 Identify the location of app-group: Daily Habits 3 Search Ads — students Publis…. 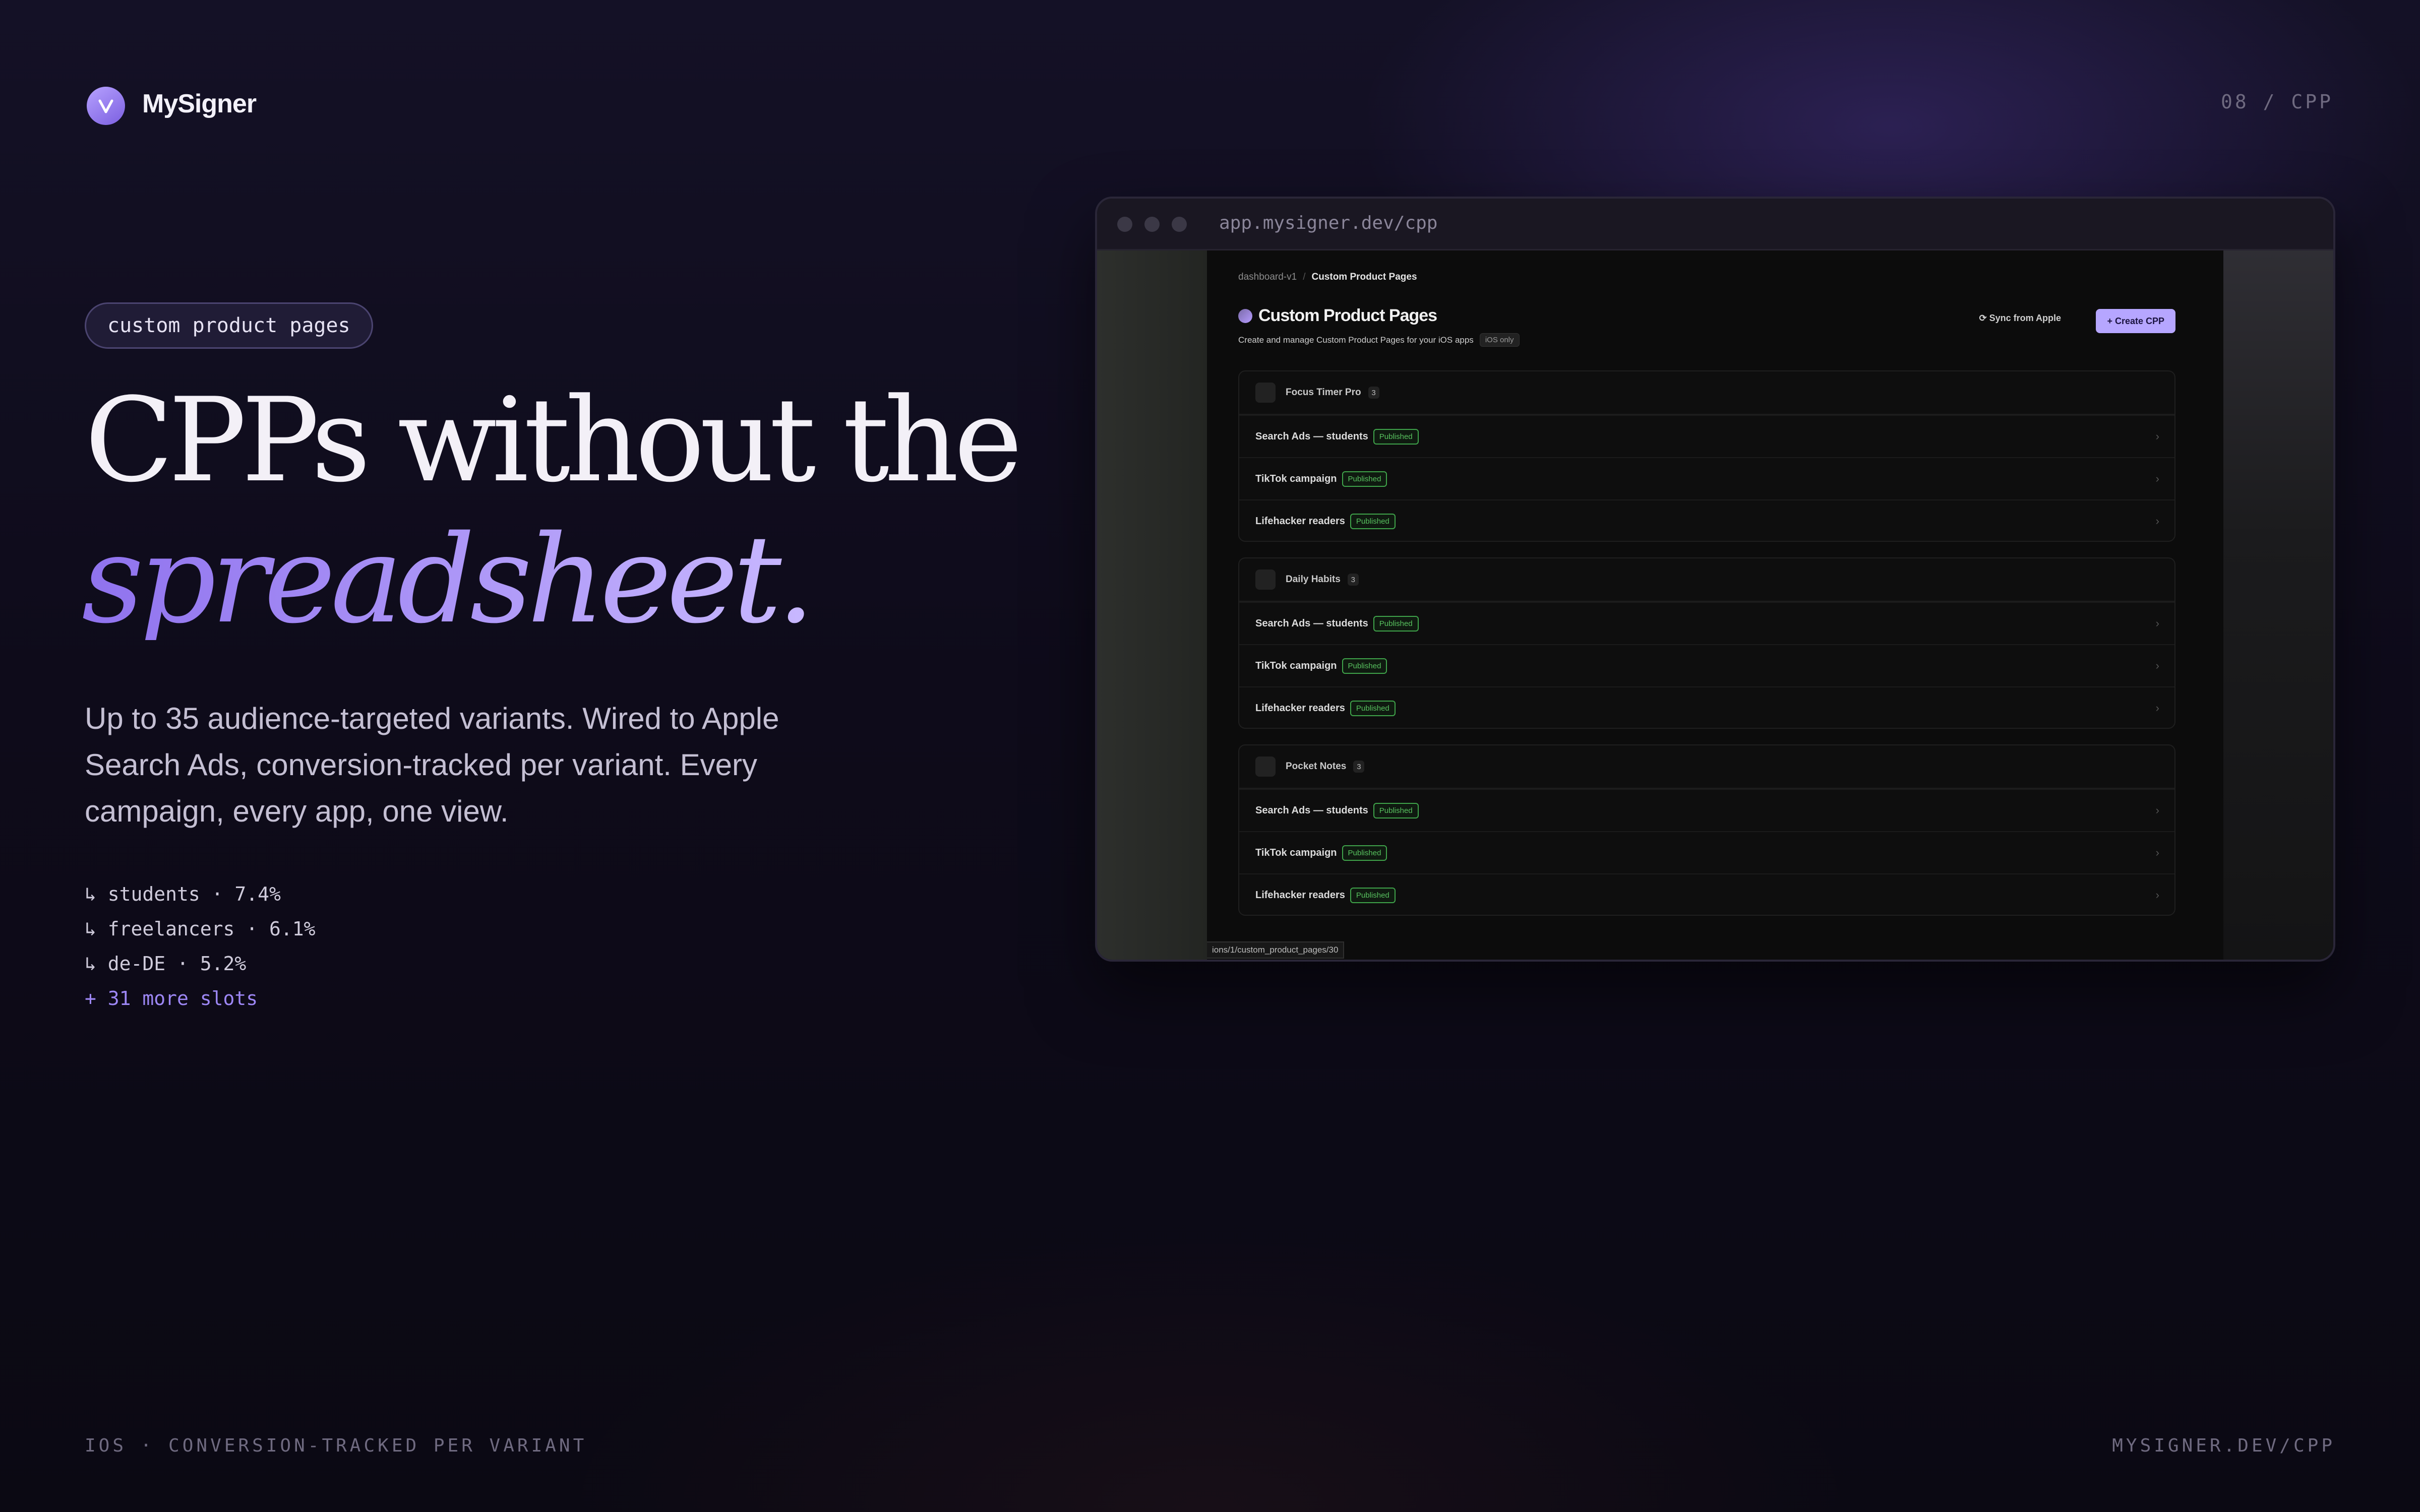
(1706, 643).